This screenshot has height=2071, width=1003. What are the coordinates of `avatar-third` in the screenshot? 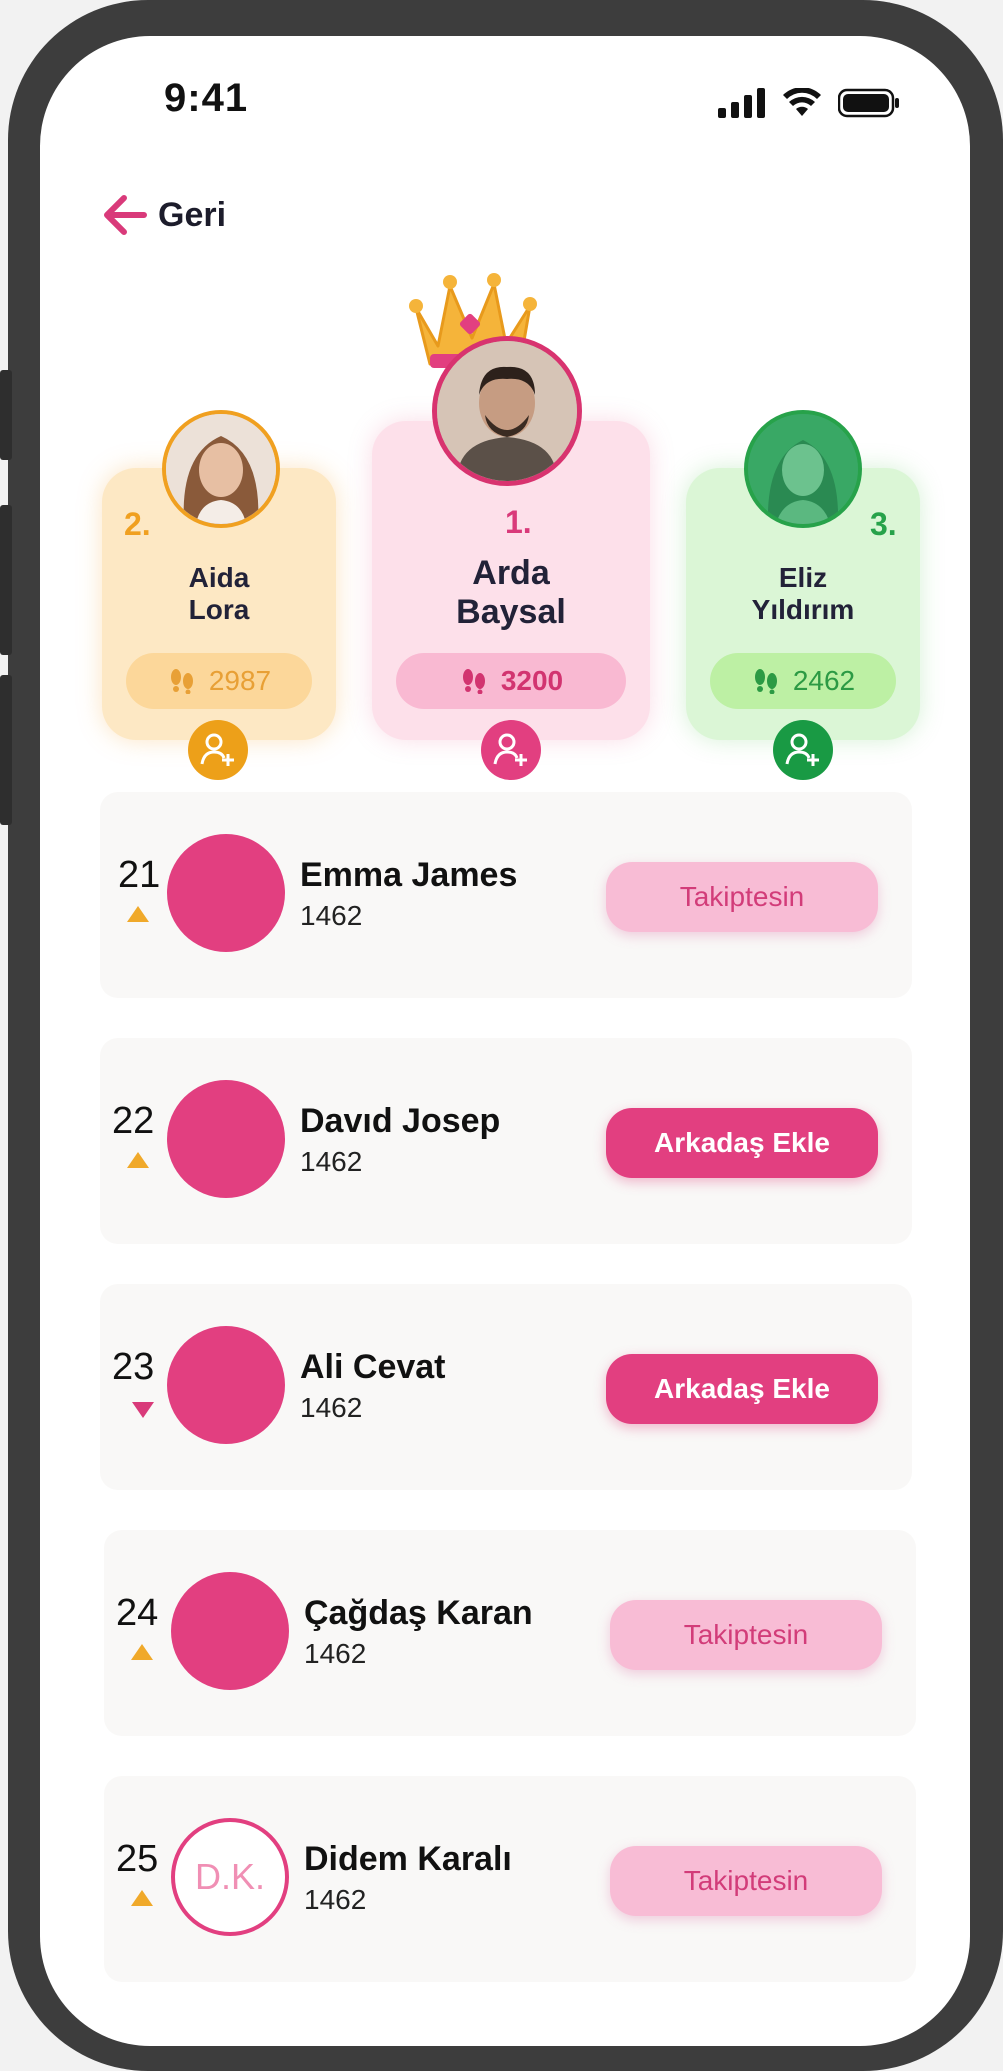 It's located at (803, 469).